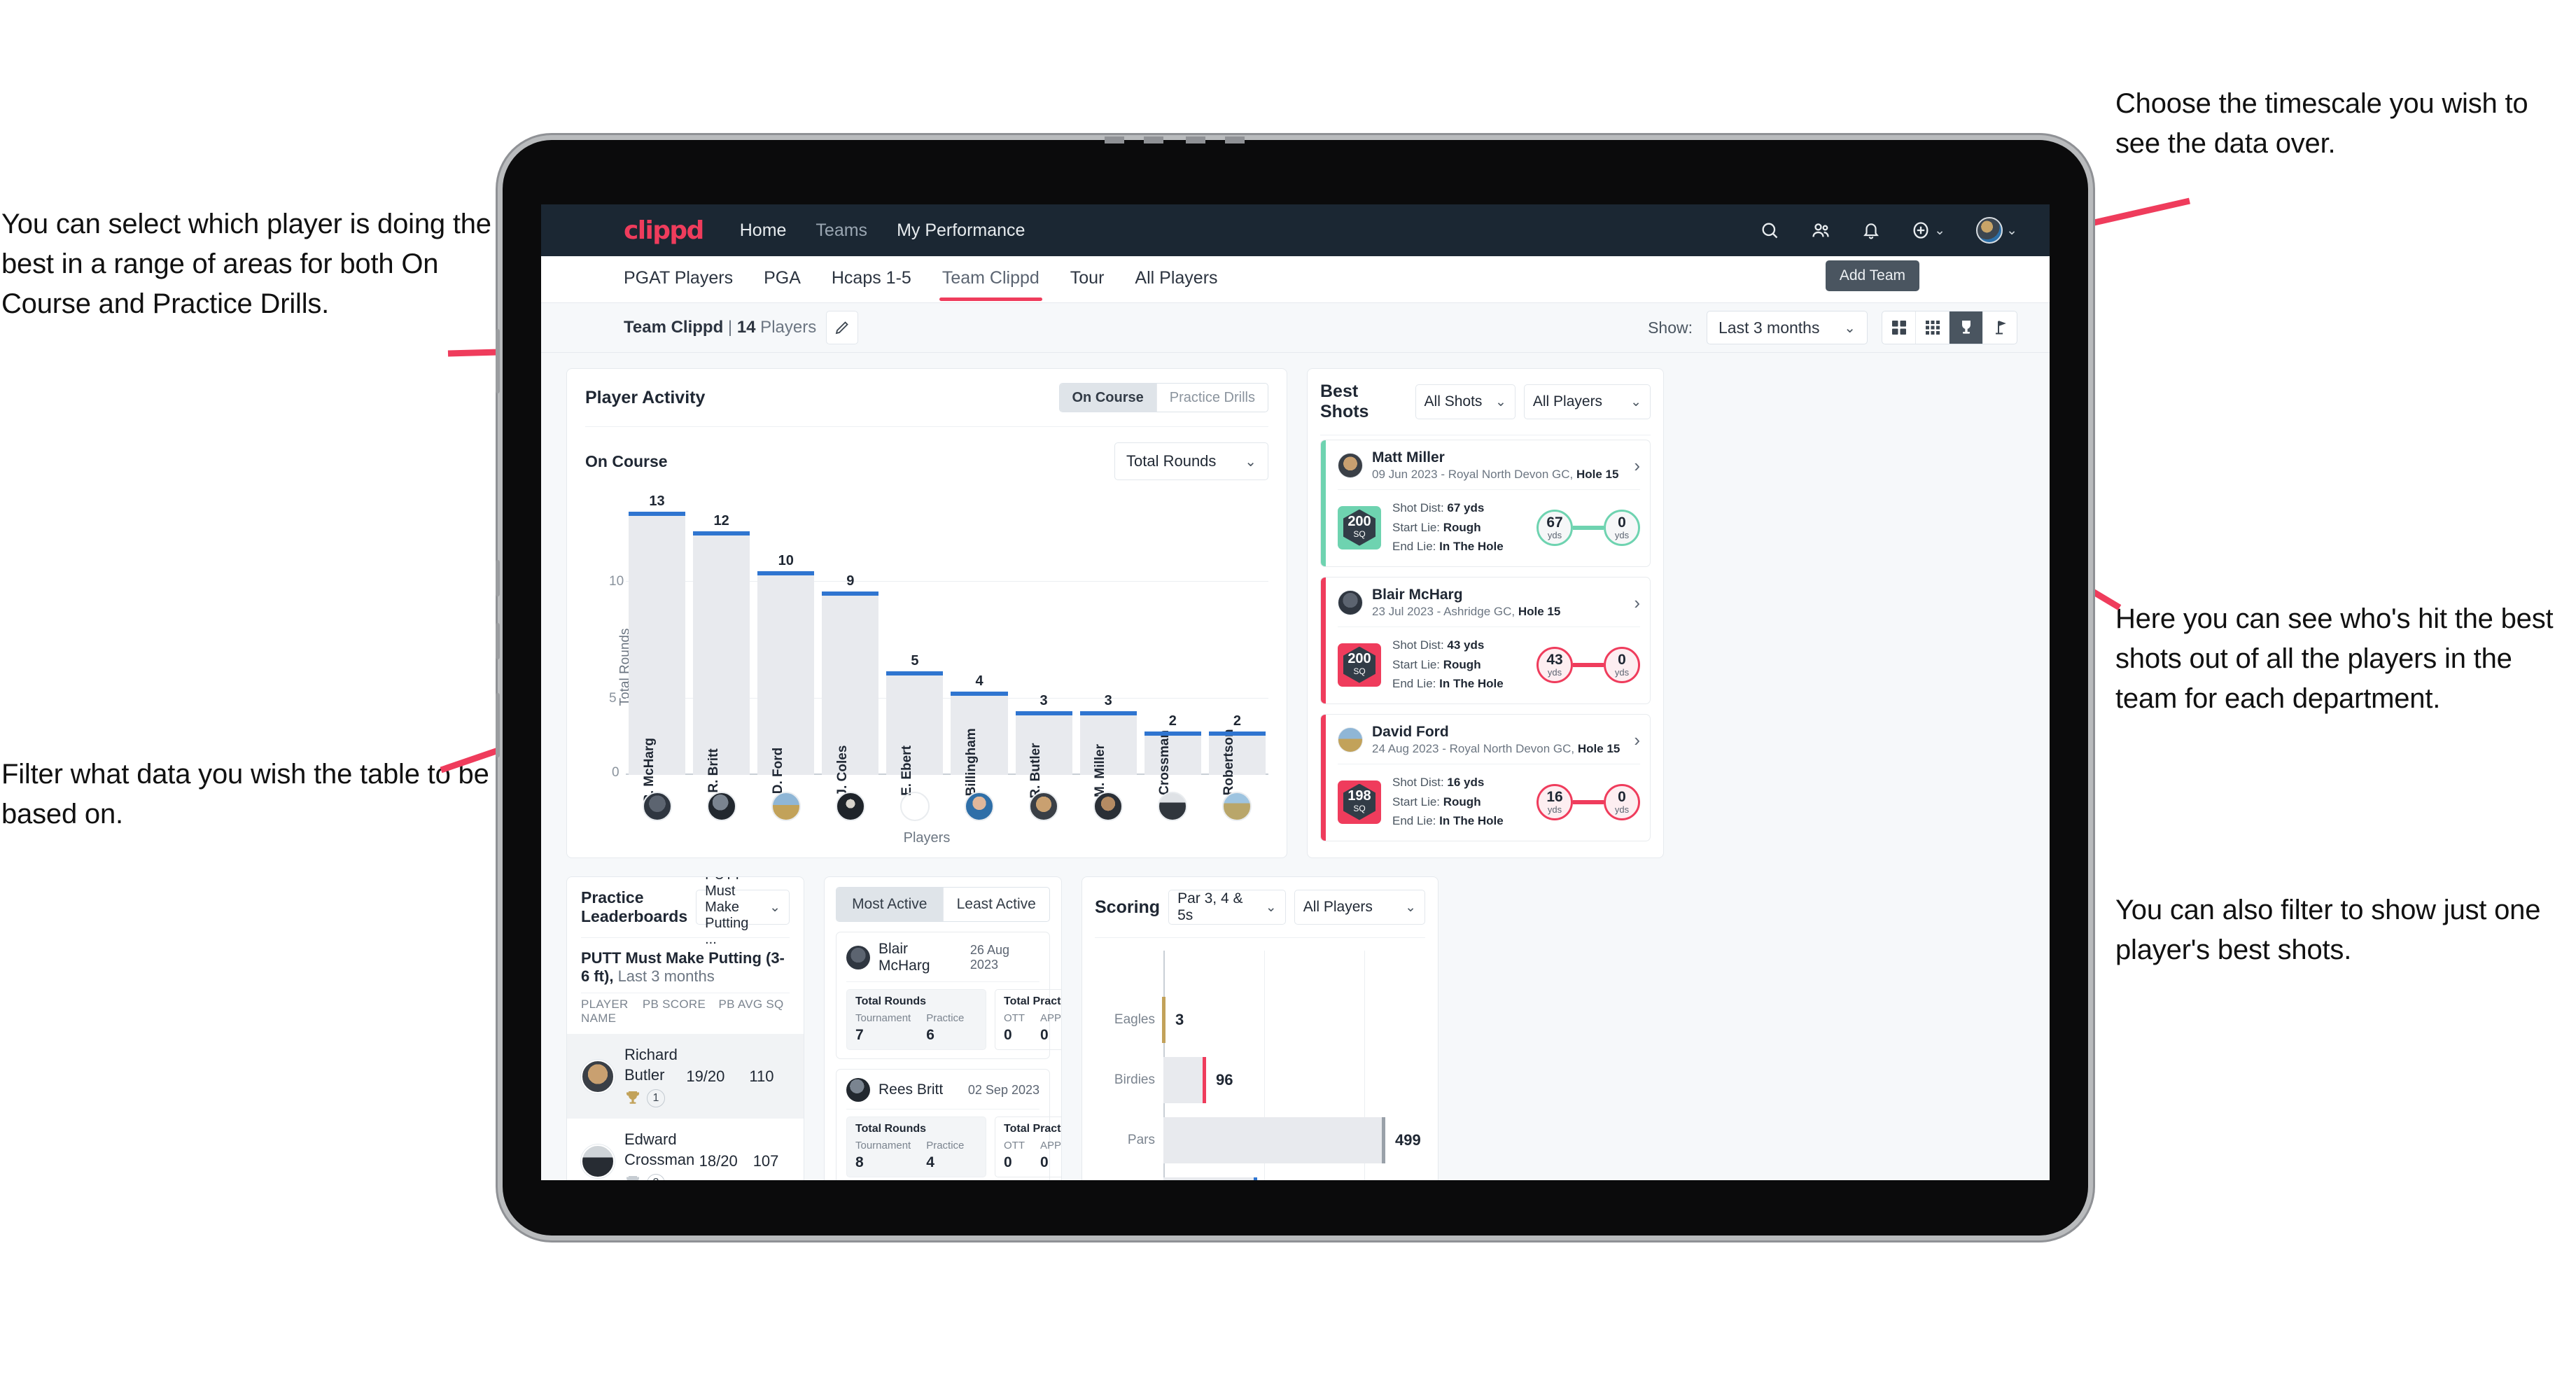 The image size is (2576, 1386). I want to click on row-pb-score: 19/20, so click(705, 1076).